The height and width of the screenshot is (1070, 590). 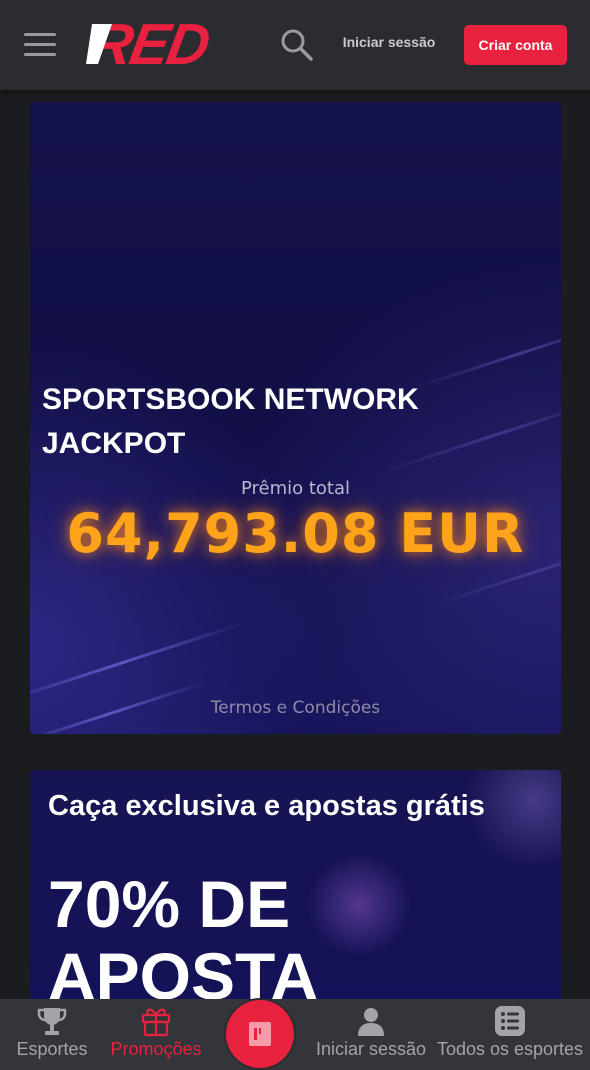 I want to click on promo-subtitle: Caça exclusiva e apostas grátis, so click(x=266, y=806).